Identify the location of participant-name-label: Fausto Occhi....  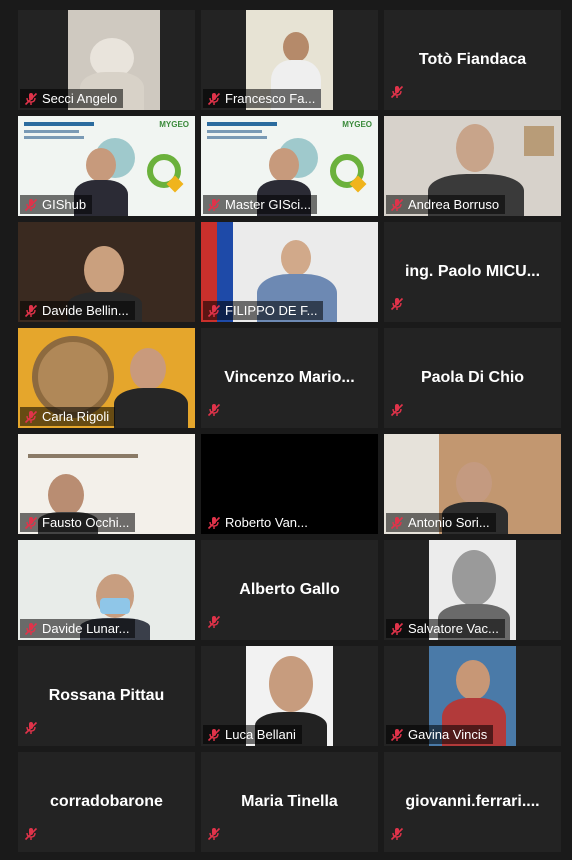
(78, 522).